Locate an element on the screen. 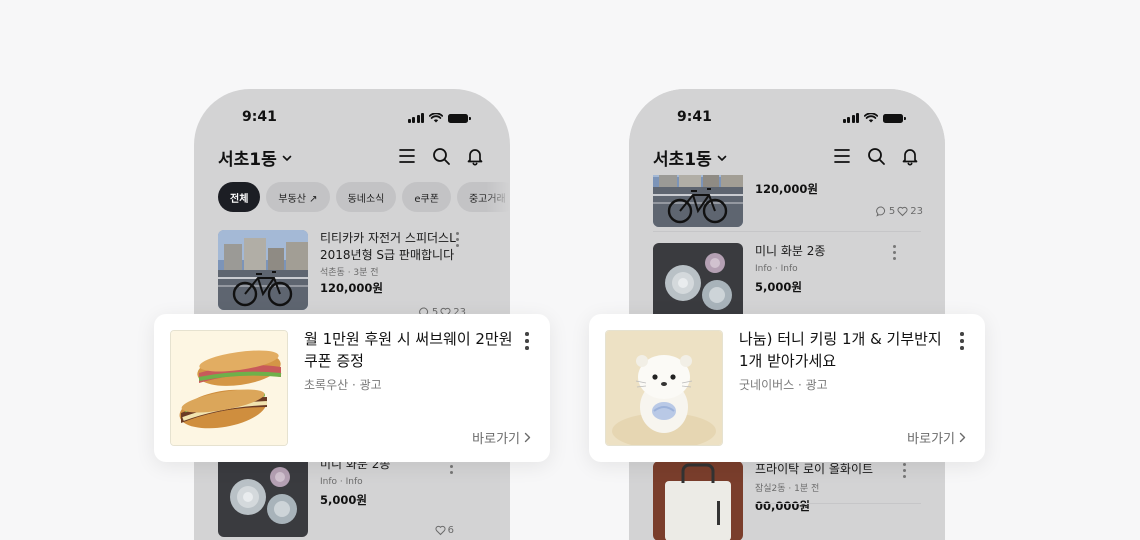  listing-title: 티티카카 자전거 스피더스L 2018년형 S급 판매합니다 is located at coordinates (388, 246).